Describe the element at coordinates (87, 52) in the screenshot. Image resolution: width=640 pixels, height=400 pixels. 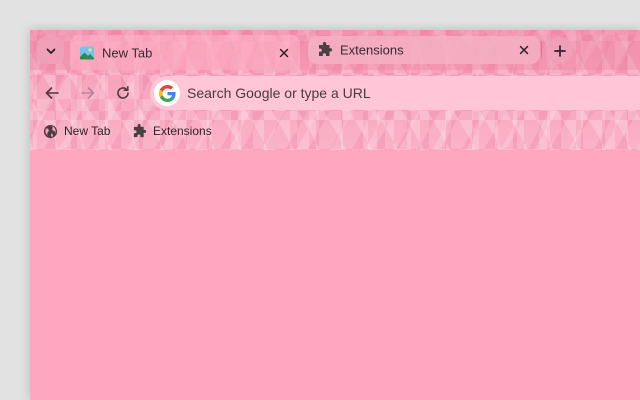
I see `image-favicon-icon` at that location.